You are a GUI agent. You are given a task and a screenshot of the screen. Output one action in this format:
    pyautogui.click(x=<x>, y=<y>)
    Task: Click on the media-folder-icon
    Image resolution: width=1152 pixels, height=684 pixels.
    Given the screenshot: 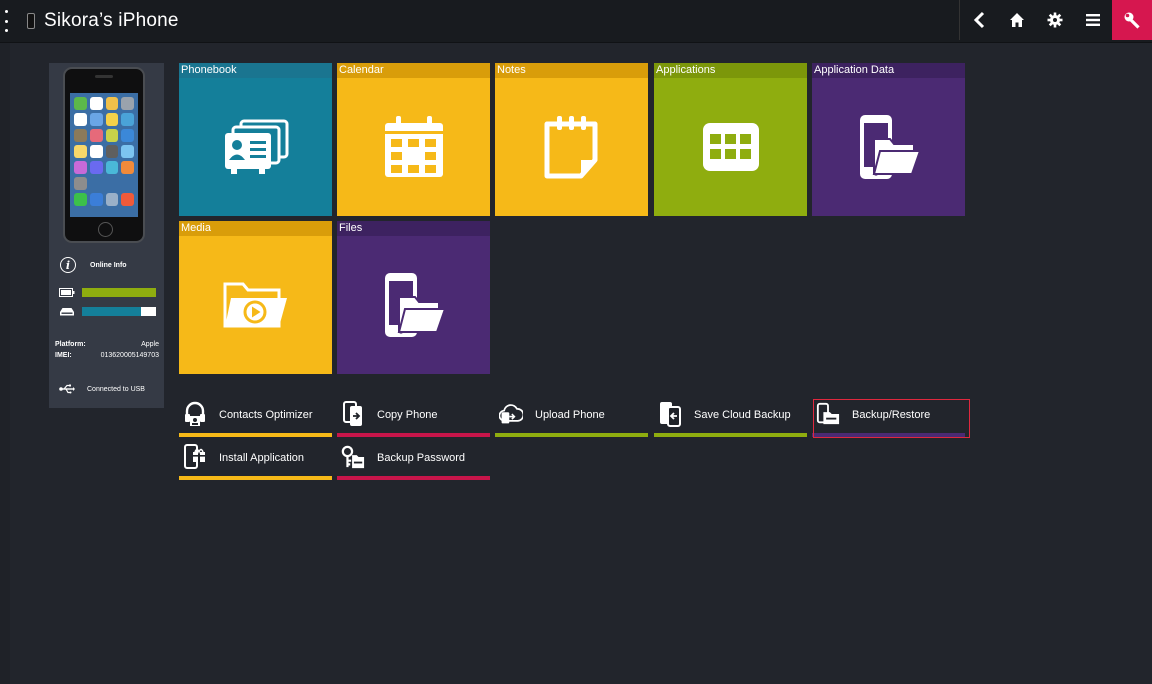 What is the action you would take?
    pyautogui.click(x=255, y=305)
    